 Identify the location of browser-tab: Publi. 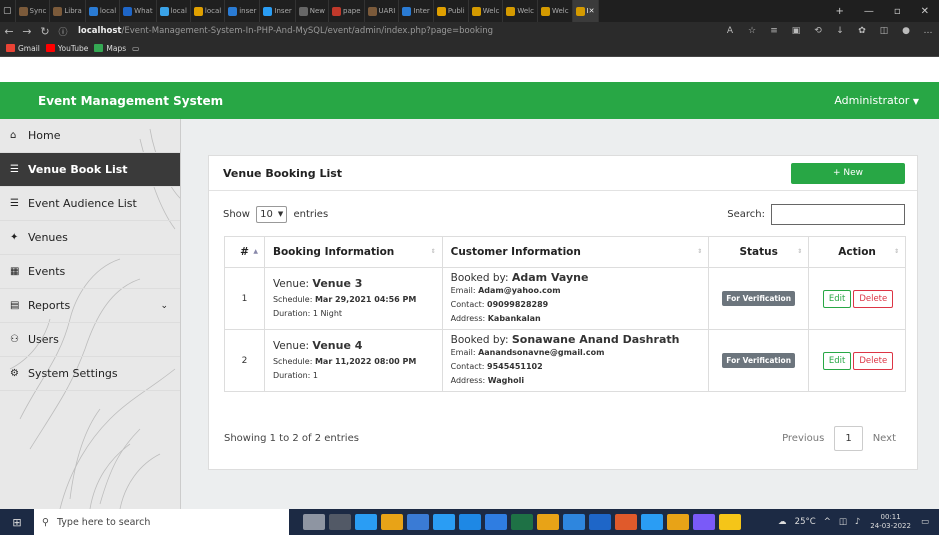
(451, 11).